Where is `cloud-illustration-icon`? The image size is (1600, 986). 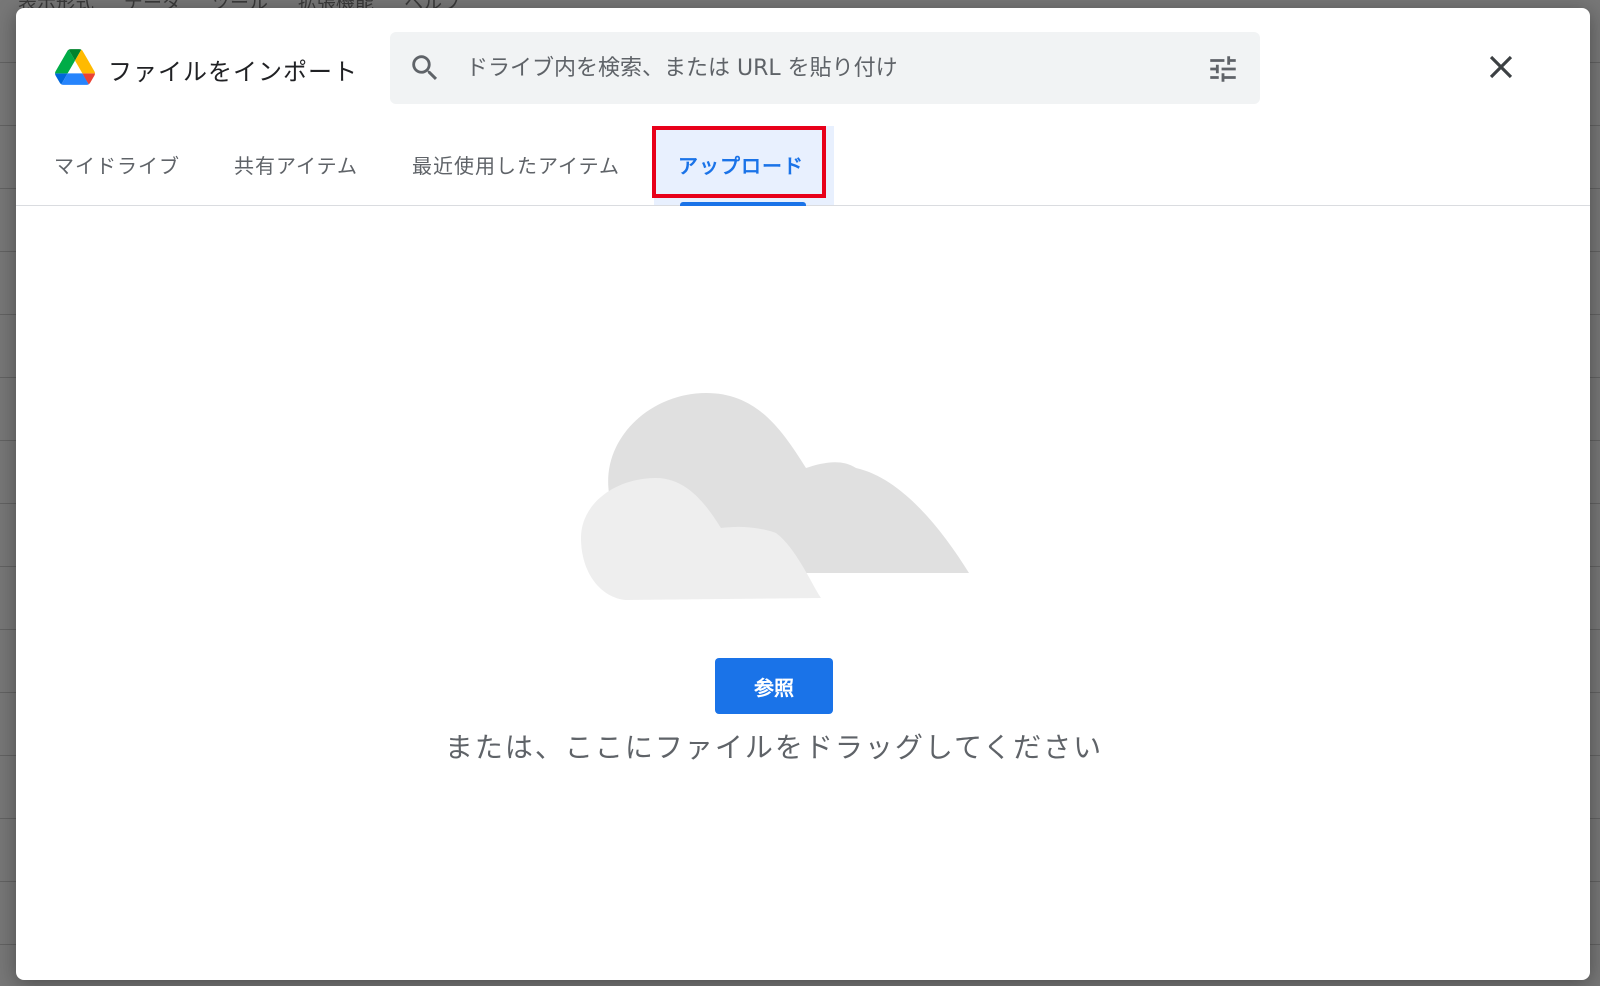 cloud-illustration-icon is located at coordinates (775, 496).